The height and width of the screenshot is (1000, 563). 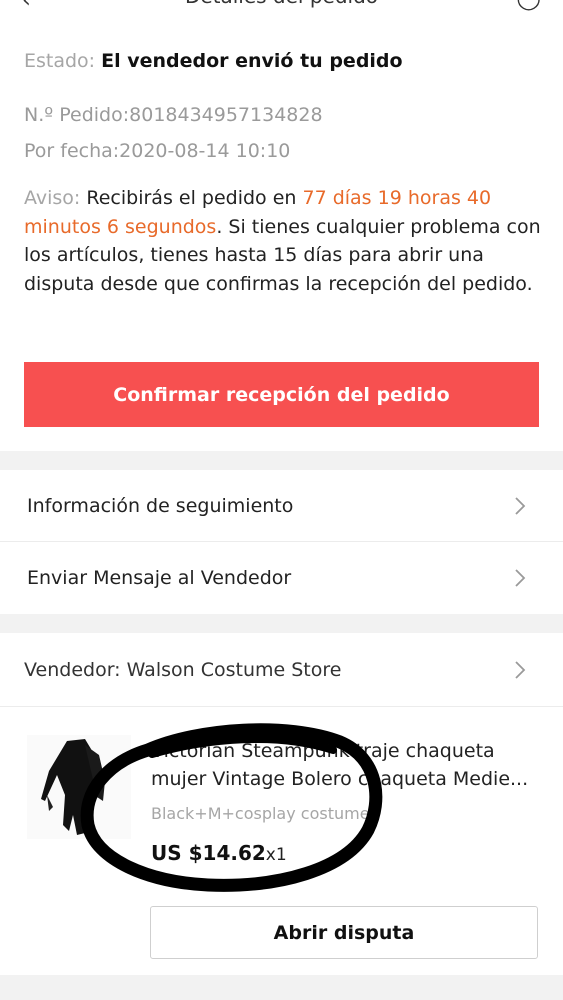 I want to click on tracking-info-row: Información de seguimiento, so click(x=281, y=505).